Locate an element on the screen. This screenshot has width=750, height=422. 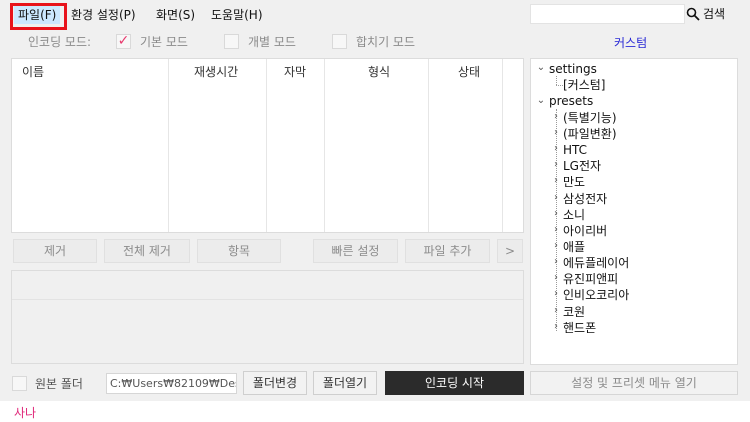
tree-node-preset: (특별기능) is located at coordinates (590, 118).